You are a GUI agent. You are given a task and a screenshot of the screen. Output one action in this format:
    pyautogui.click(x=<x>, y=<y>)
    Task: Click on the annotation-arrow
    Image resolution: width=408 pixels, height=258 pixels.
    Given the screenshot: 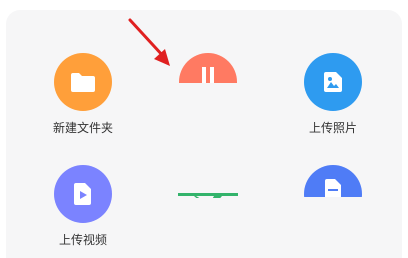 What is the action you would take?
    pyautogui.click(x=149, y=42)
    